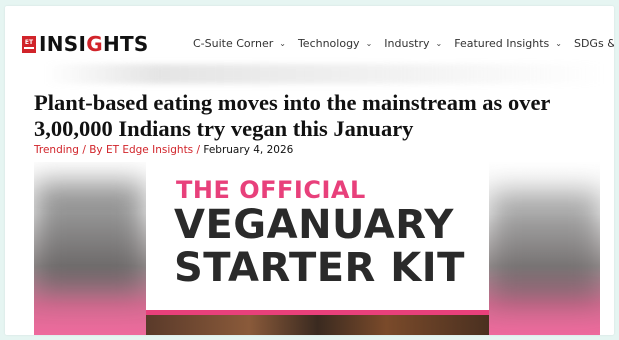  Describe the element at coordinates (325, 74) in the screenshot. I see `header-shadow` at that location.